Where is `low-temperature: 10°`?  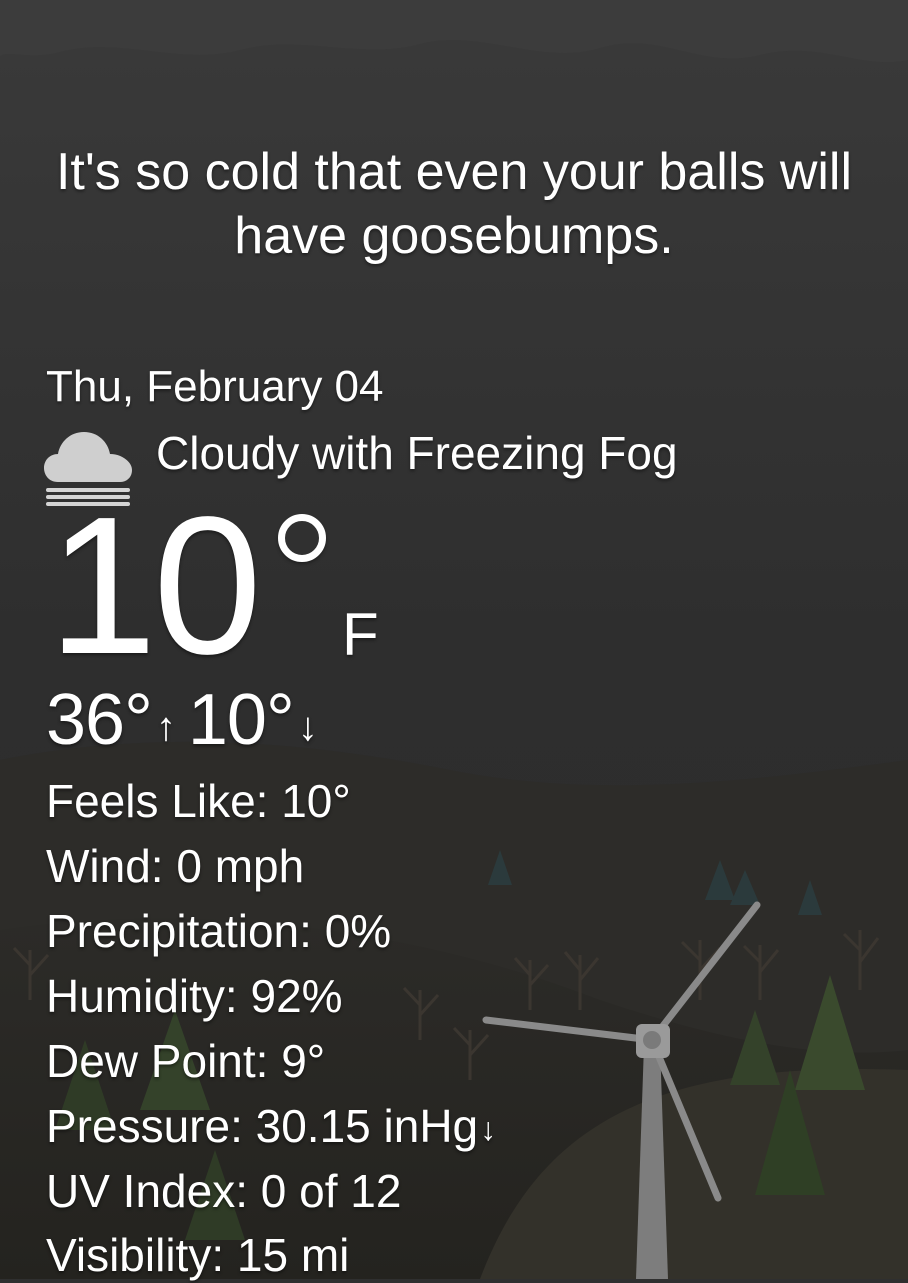 low-temperature: 10° is located at coordinates (241, 720).